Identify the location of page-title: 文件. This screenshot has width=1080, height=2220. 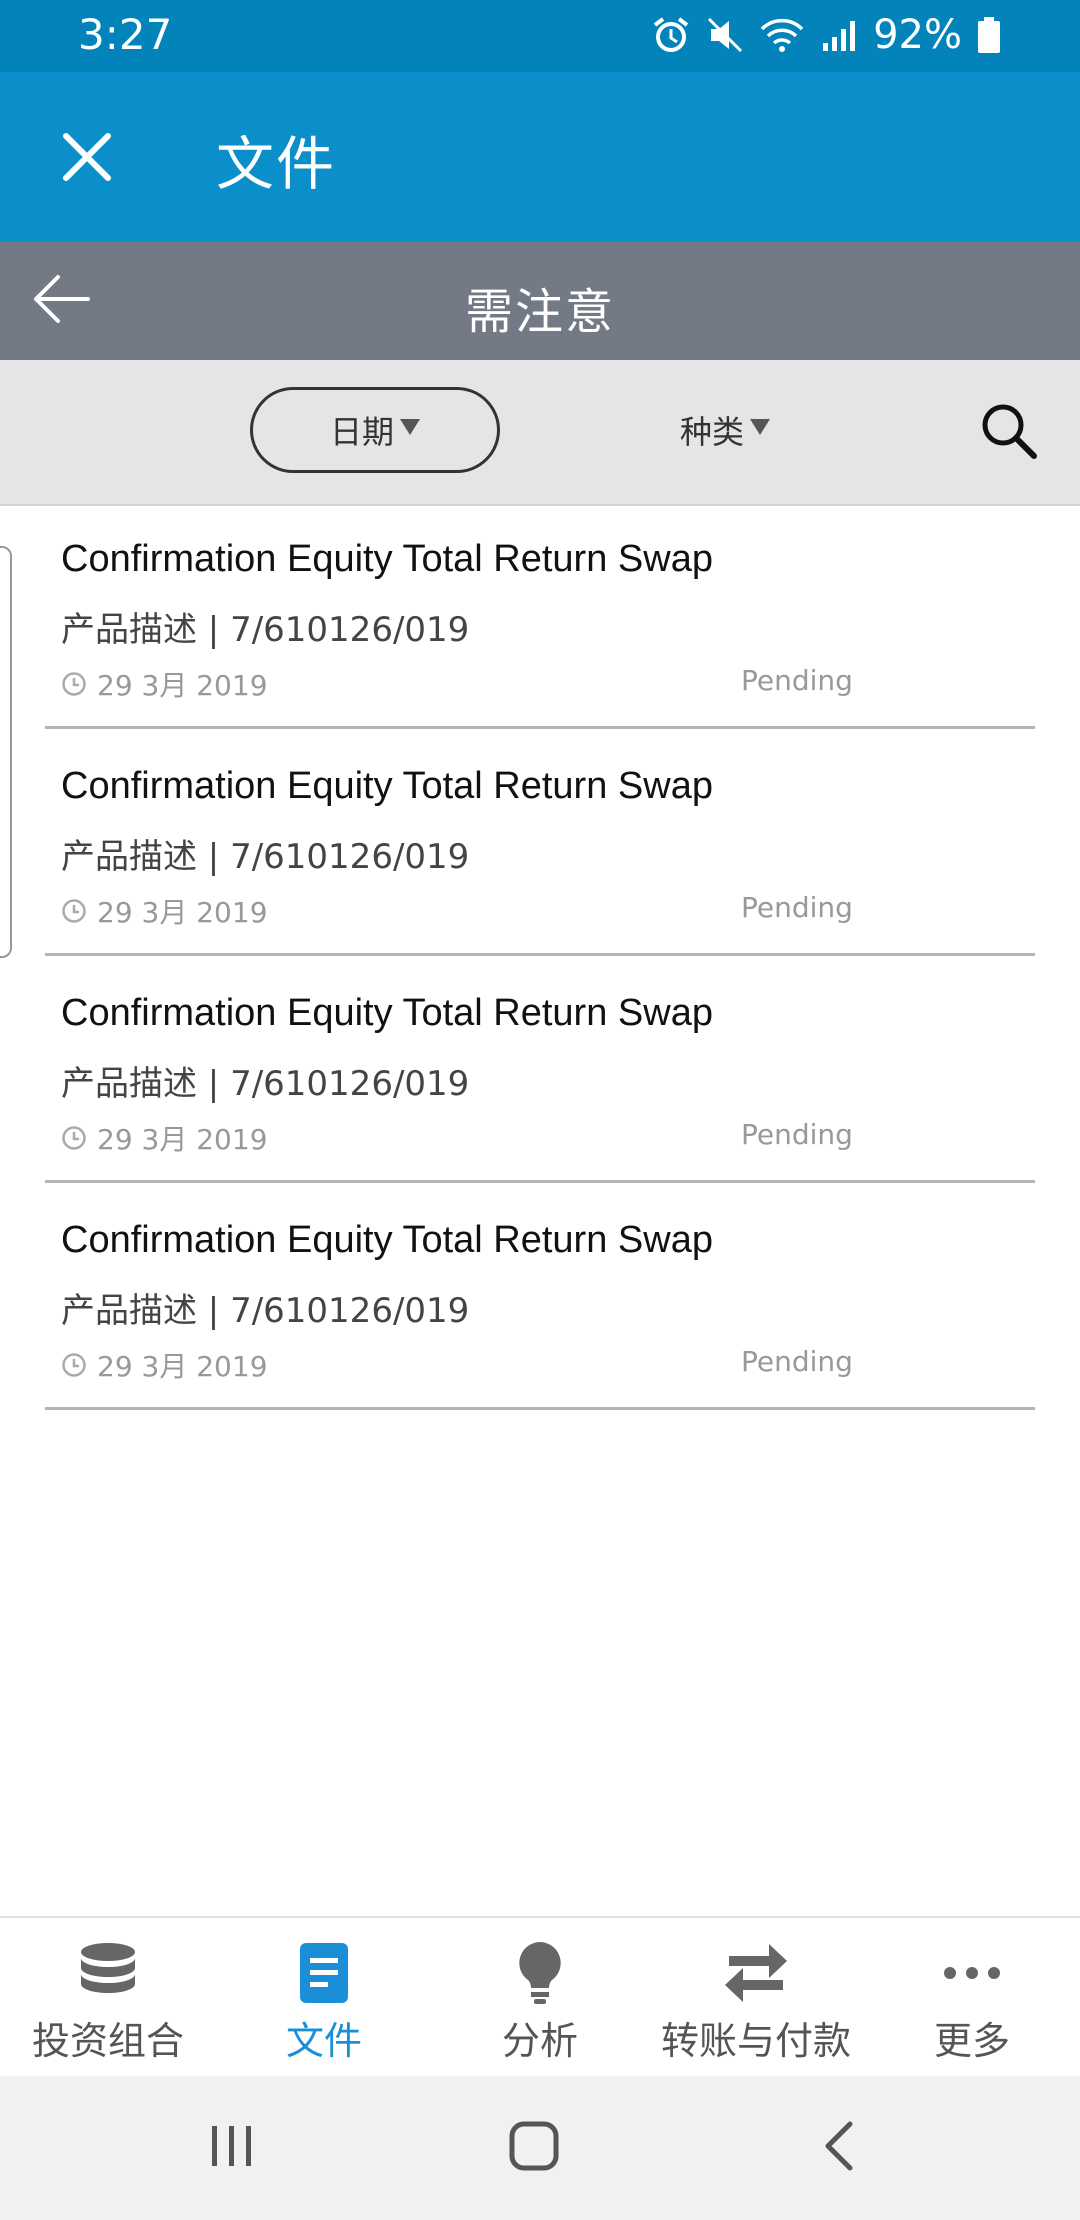
(276, 164).